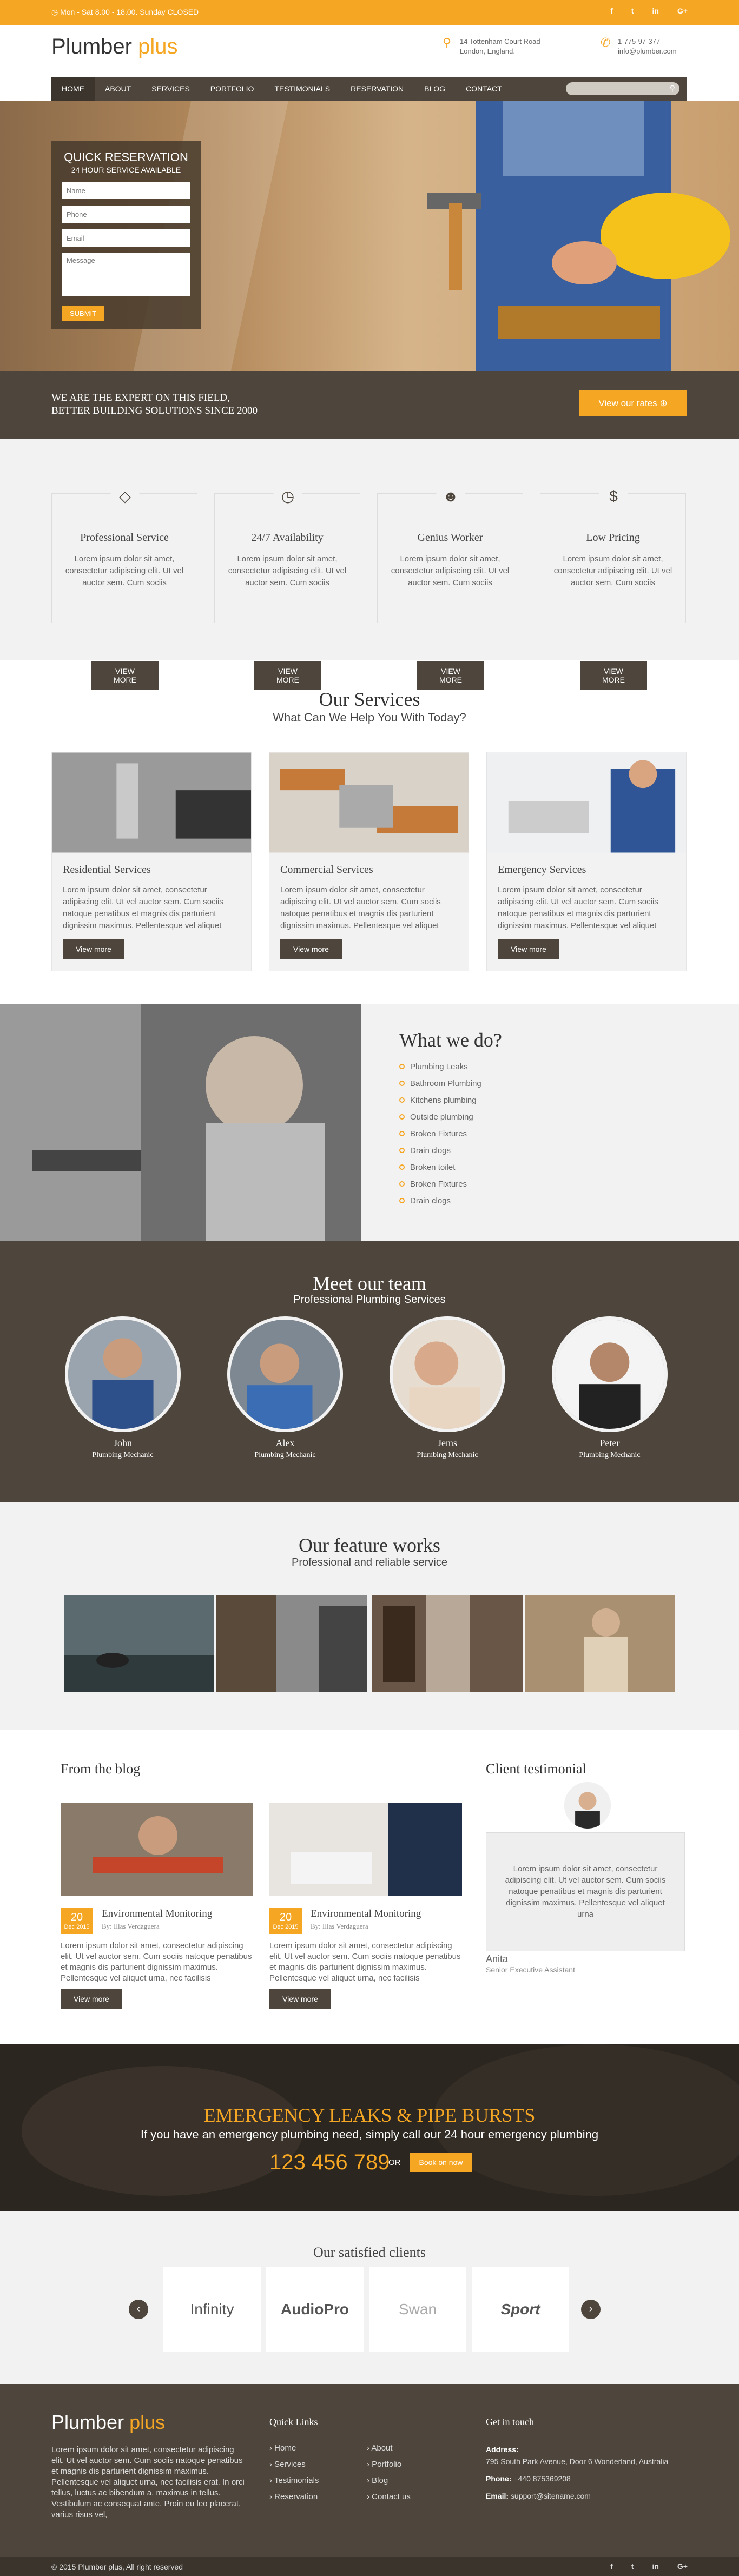 This screenshot has height=2576, width=739. What do you see at coordinates (302, 89) in the screenshot?
I see `nav-testimonials: TESTIMONIALS` at bounding box center [302, 89].